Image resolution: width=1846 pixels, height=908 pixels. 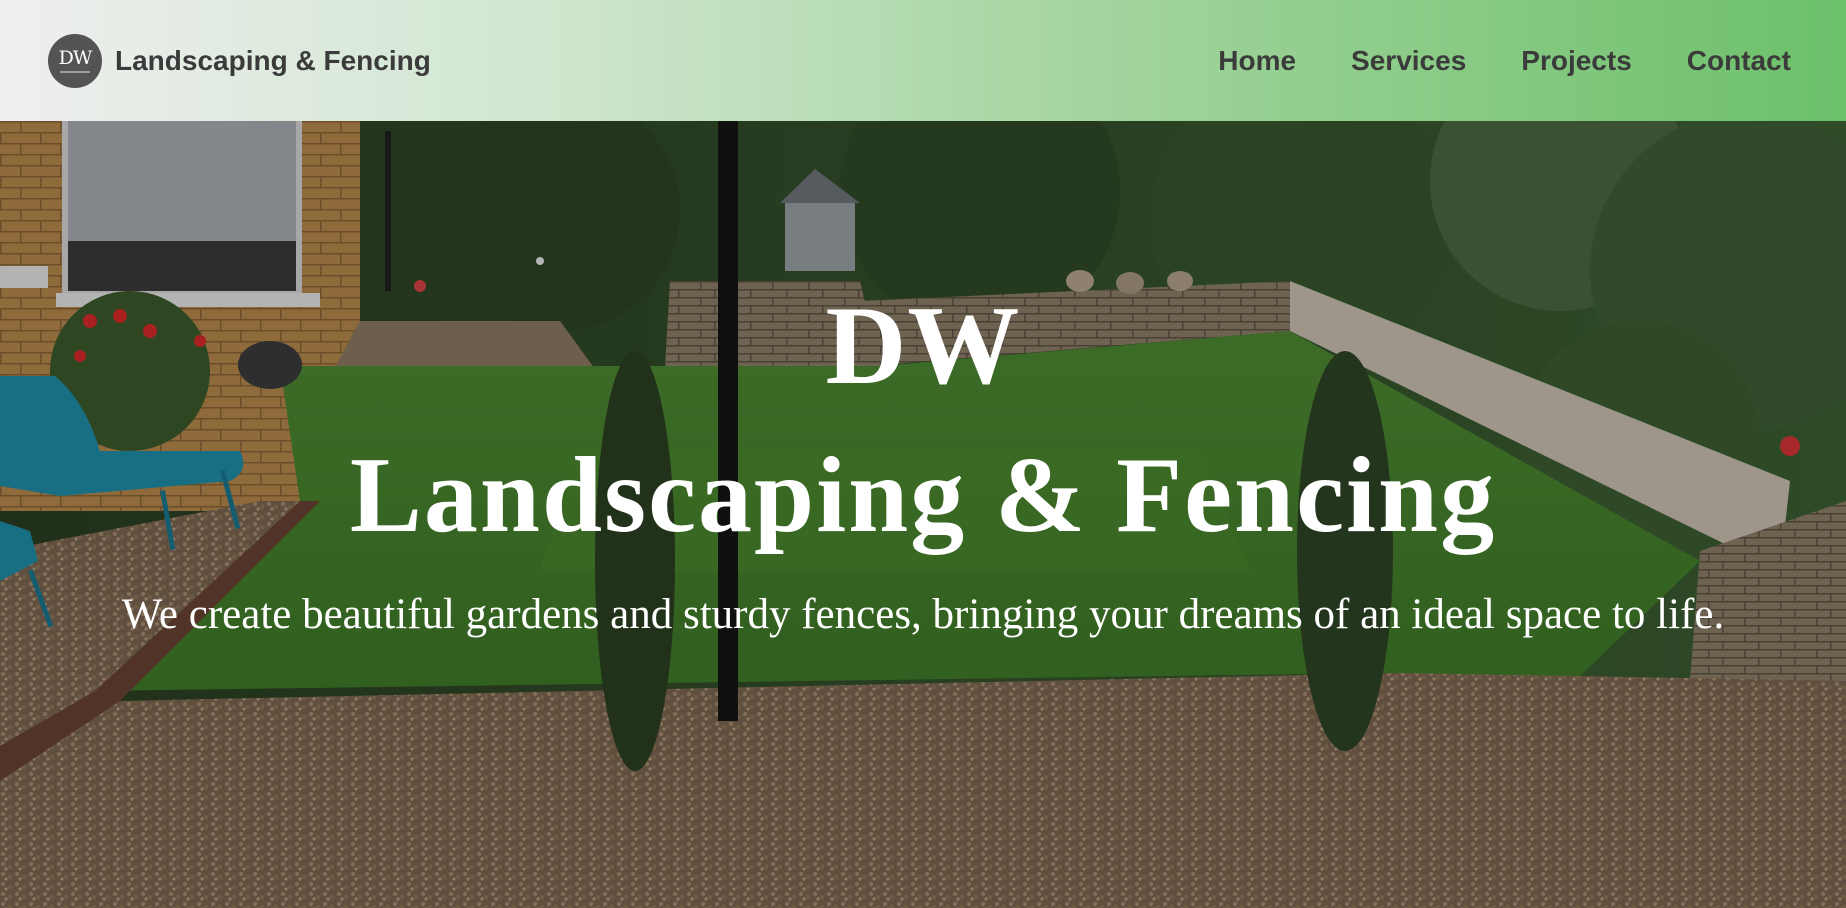 I want to click on hero-title-initials: DW, so click(x=923, y=346).